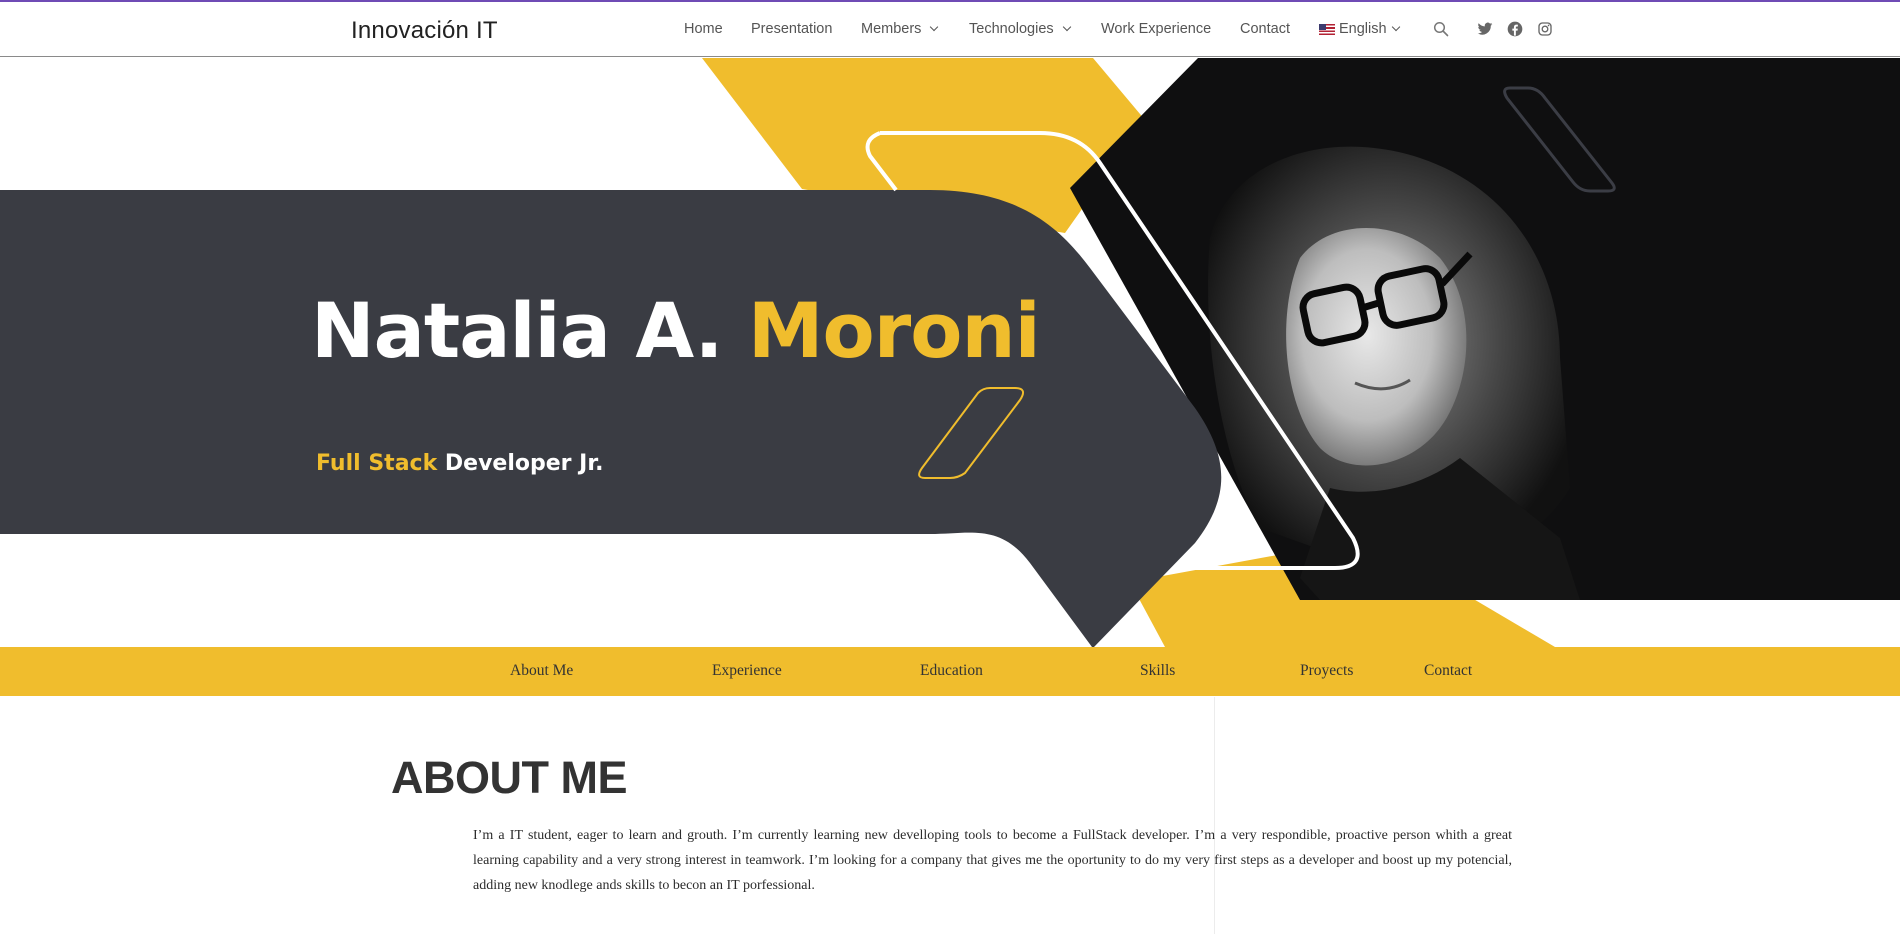 This screenshot has height=934, width=1900. I want to click on language-selector: English, so click(1359, 29).